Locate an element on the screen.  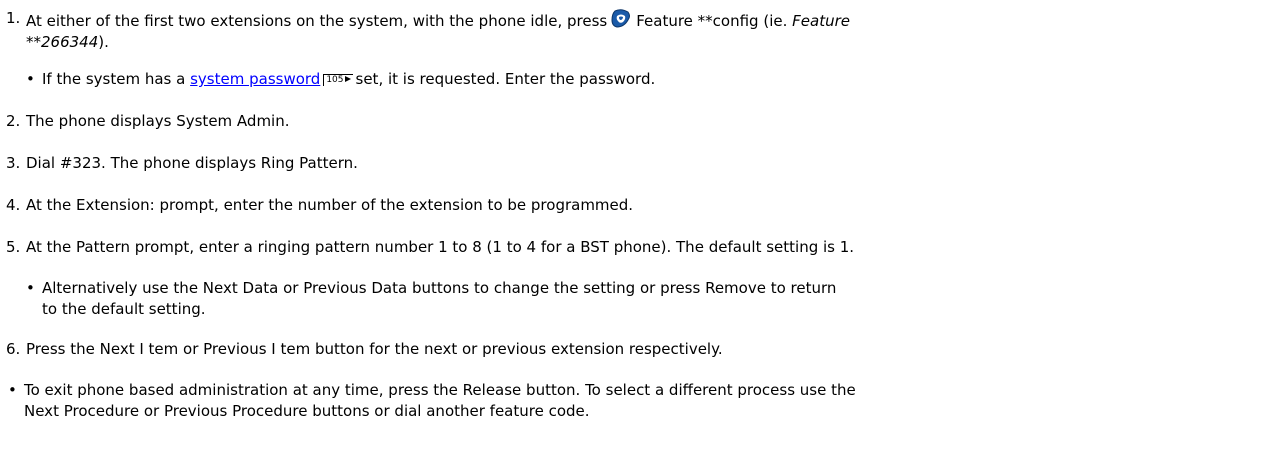
step-number: 6. is located at coordinates (13, 349).